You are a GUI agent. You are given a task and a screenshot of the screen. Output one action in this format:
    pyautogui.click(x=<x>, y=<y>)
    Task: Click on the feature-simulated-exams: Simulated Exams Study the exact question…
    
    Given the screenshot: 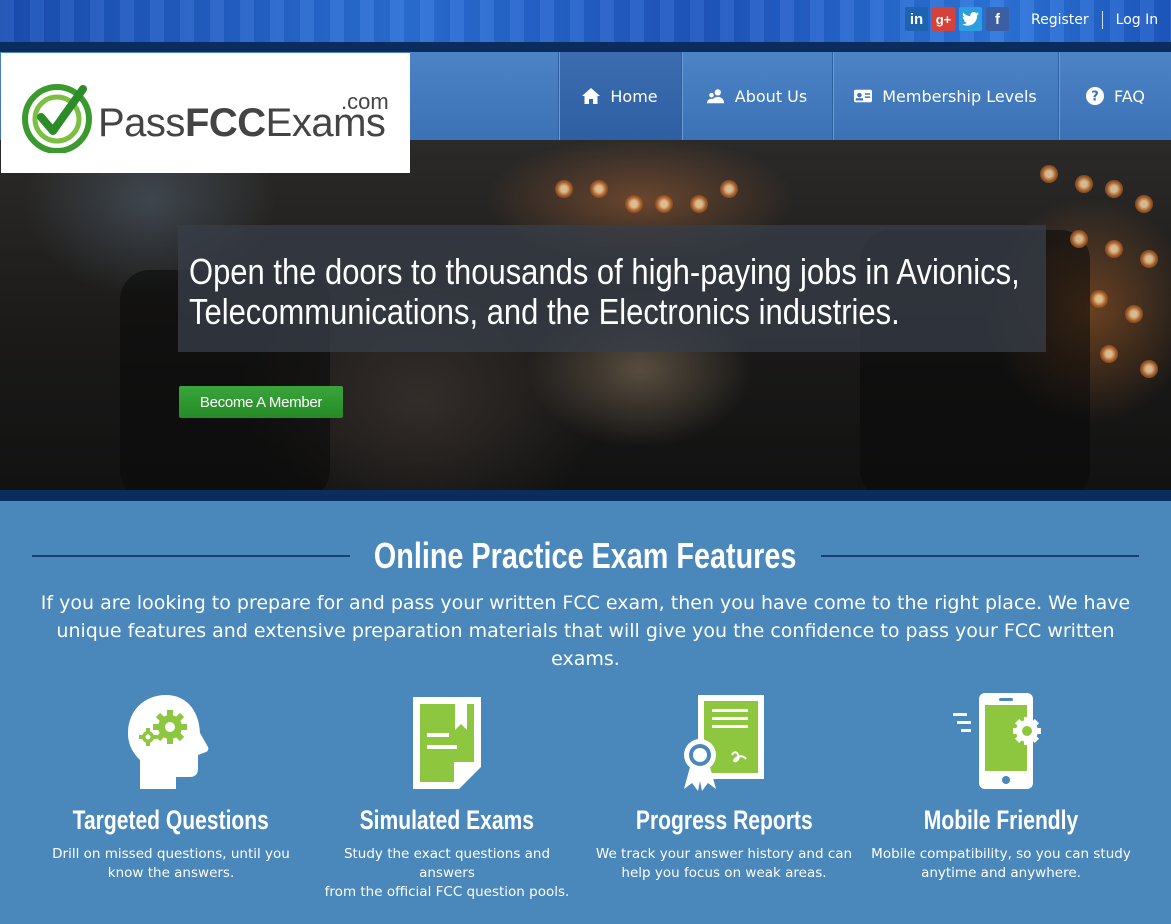 What is the action you would take?
    pyautogui.click(x=447, y=795)
    